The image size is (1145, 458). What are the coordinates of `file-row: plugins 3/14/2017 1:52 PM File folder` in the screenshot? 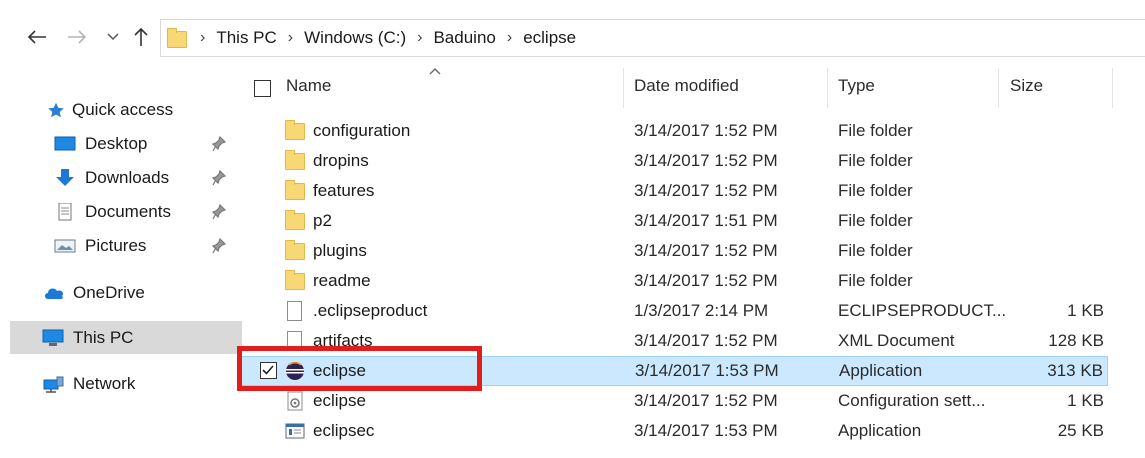 It's located at (673, 251).